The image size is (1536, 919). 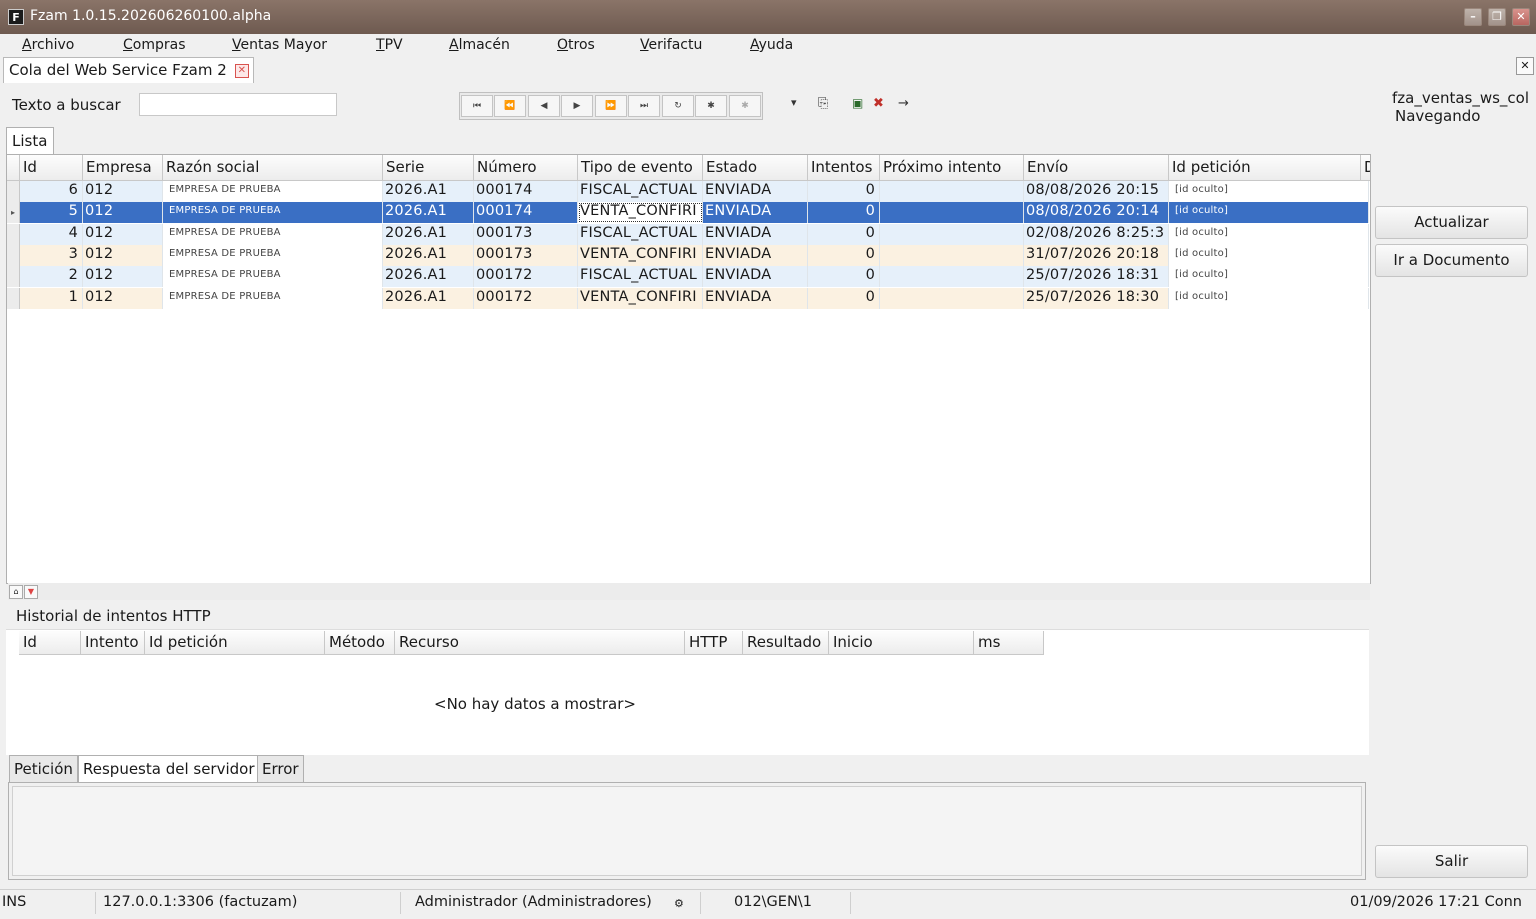 I want to click on cell-tipo-evento: FISCAL_ACTUAL, so click(x=640, y=191).